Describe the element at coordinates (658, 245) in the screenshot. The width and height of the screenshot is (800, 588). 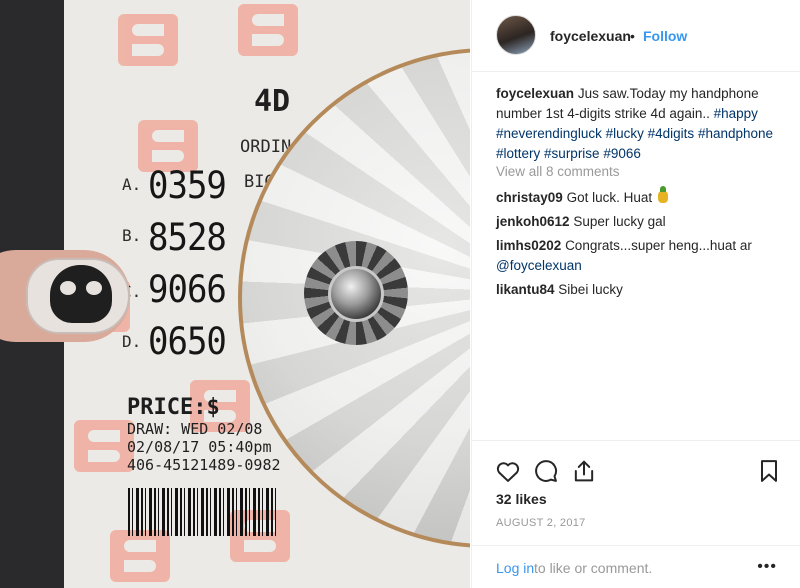
I see `comment-text: Congrats...super heng...huat ar` at that location.